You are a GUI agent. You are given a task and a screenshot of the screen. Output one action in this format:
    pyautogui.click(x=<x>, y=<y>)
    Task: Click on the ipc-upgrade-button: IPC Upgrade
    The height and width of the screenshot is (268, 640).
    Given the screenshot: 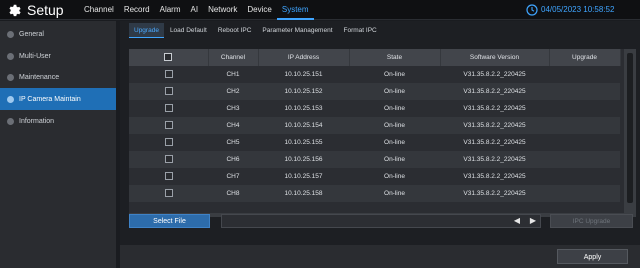 What is the action you would take?
    pyautogui.click(x=591, y=221)
    